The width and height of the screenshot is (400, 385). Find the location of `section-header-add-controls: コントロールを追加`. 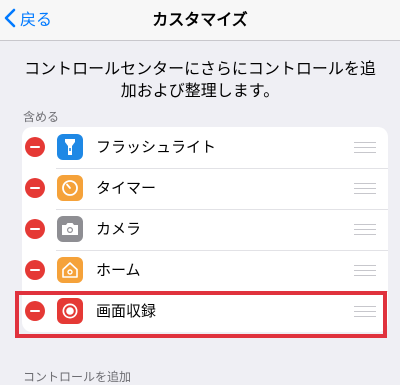

section-header-add-controls: コントロールを追加 is located at coordinates (77, 377).